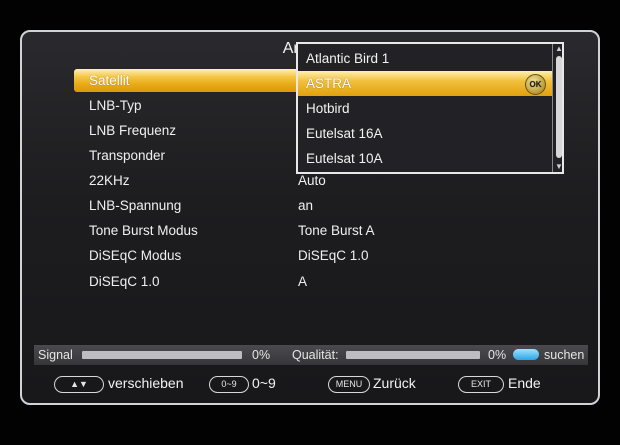 This screenshot has width=620, height=445. What do you see at coordinates (306, 205) in the screenshot?
I see `setting-value: an` at bounding box center [306, 205].